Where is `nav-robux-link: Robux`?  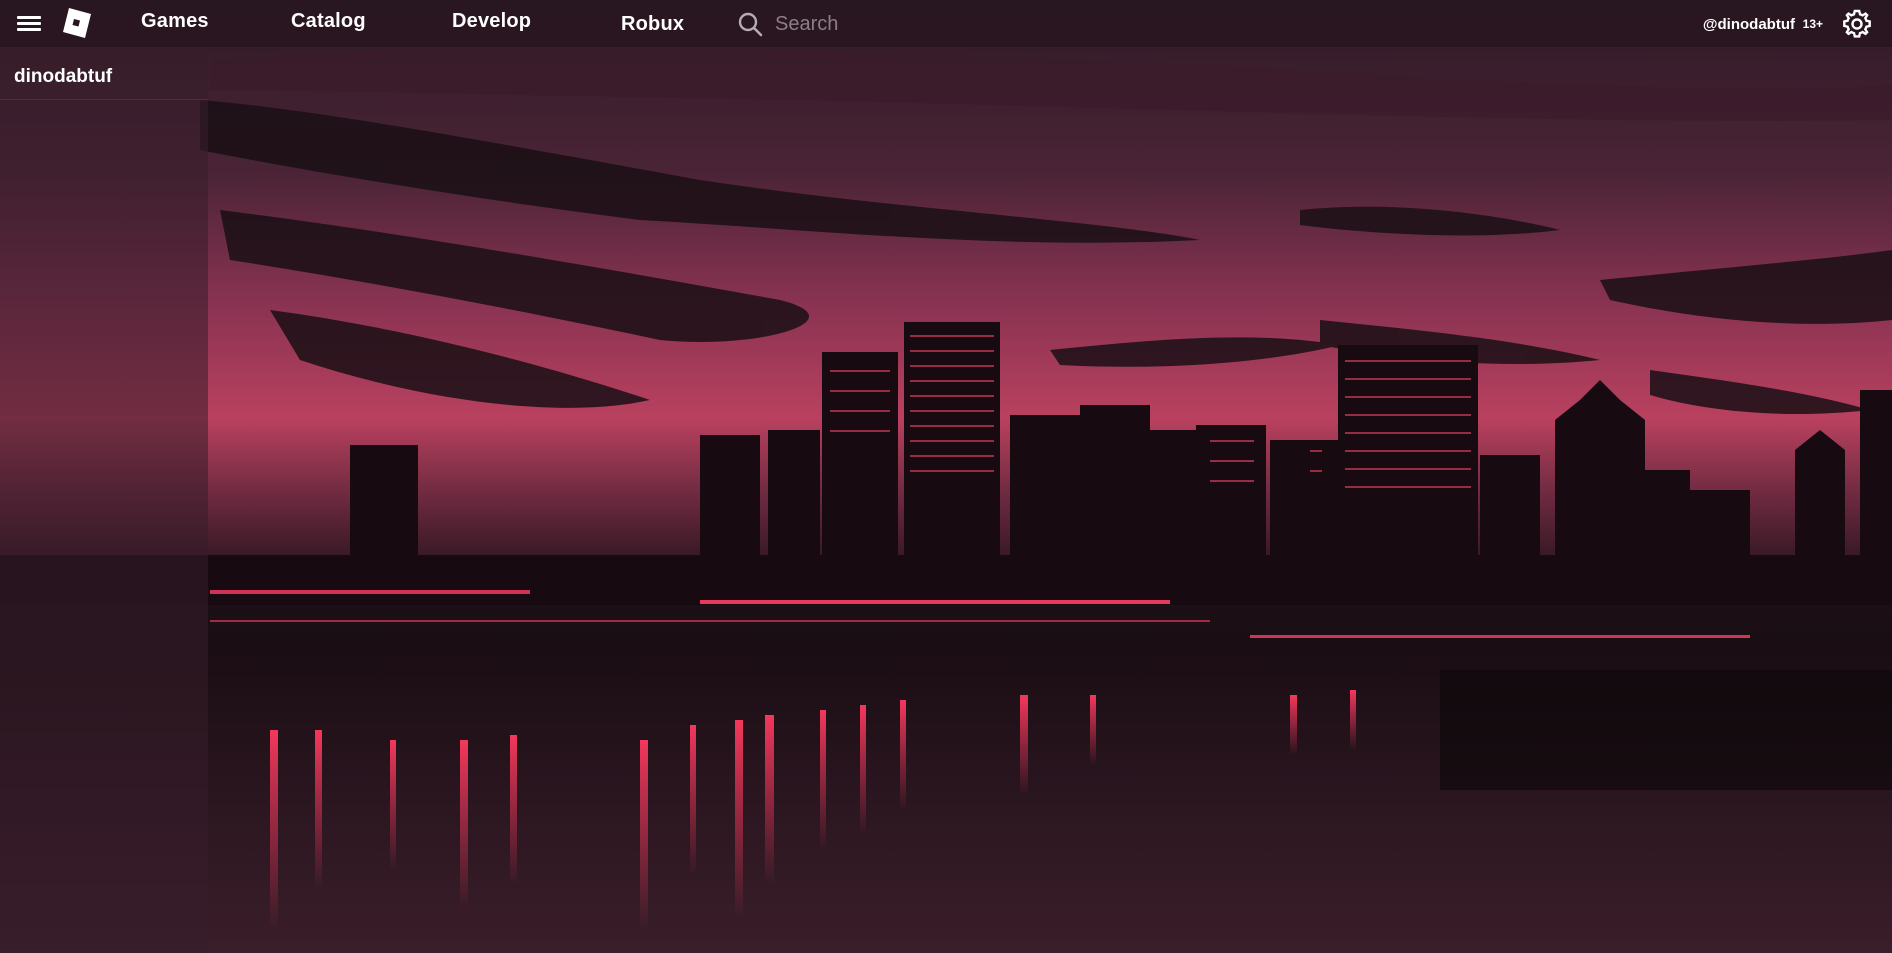
nav-robux-link: Robux is located at coordinates (652, 24).